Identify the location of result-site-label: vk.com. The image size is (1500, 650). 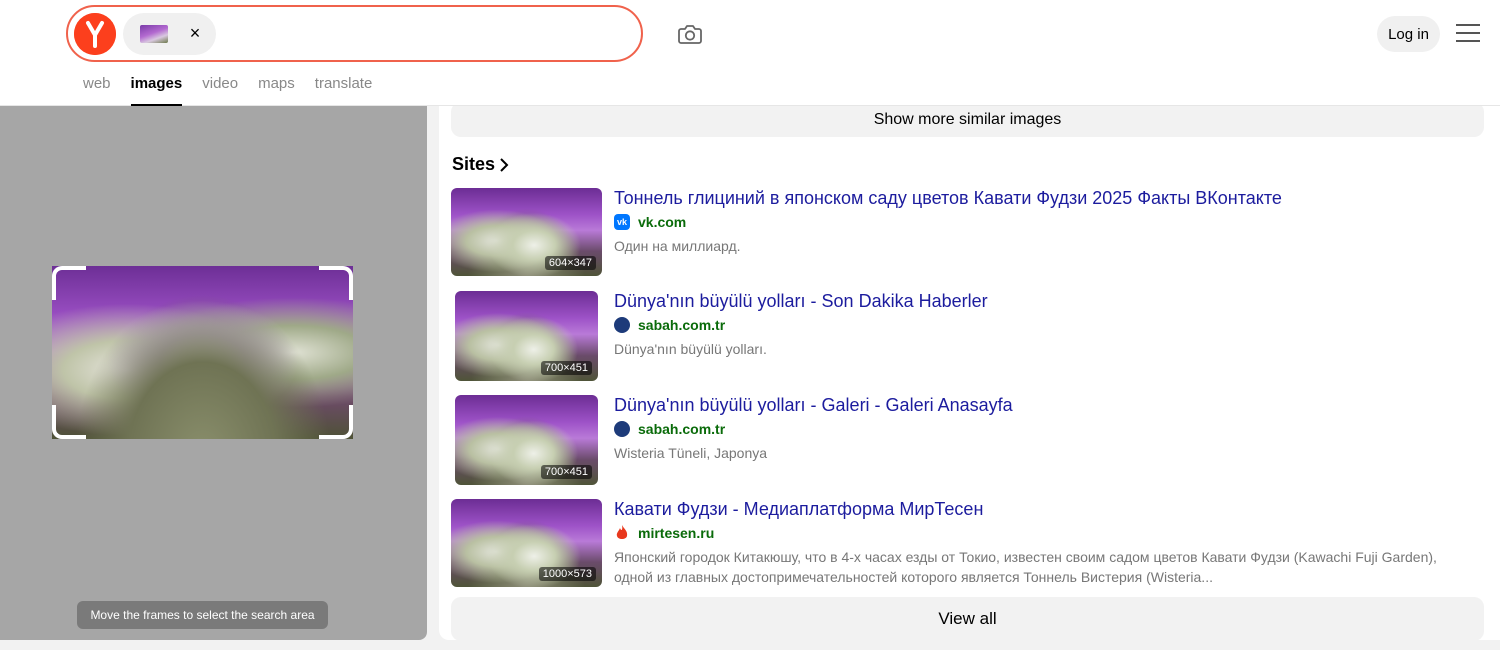
(662, 222).